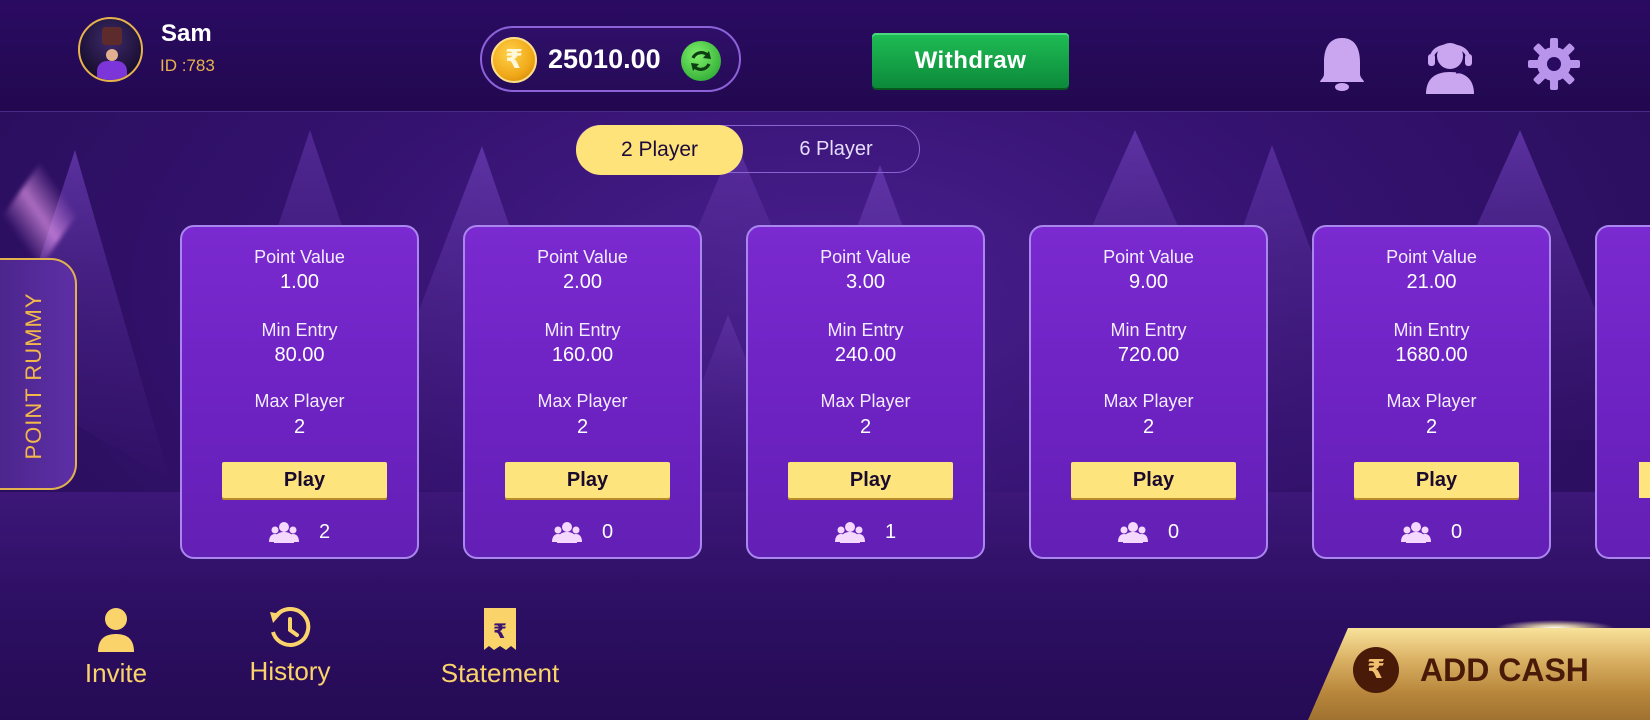 The width and height of the screenshot is (1650, 720). Describe the element at coordinates (110, 49) in the screenshot. I see `avatar` at that location.